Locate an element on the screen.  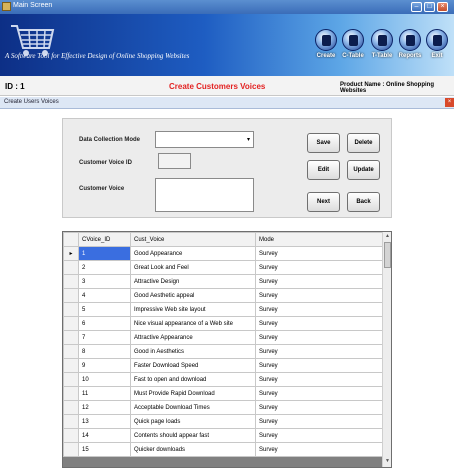
table-row: 4 Good Aesthetic appeal Survey is located at coordinates (223, 295).